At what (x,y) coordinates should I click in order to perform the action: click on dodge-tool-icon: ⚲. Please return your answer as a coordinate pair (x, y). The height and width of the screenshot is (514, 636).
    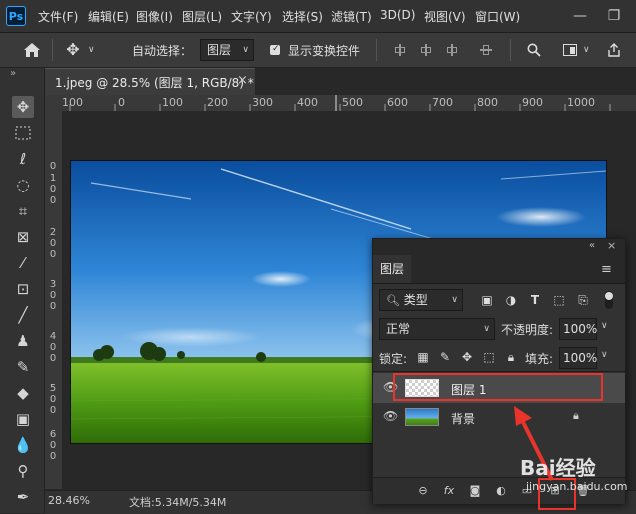
    Looking at the image, I should click on (23, 471).